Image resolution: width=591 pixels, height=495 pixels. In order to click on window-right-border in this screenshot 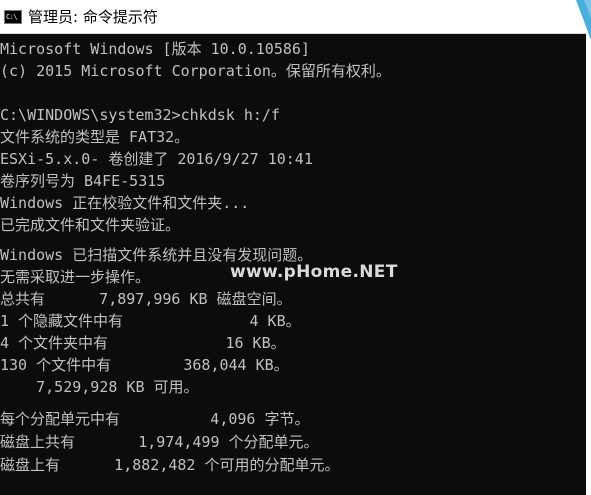, I will do `click(588, 247)`.